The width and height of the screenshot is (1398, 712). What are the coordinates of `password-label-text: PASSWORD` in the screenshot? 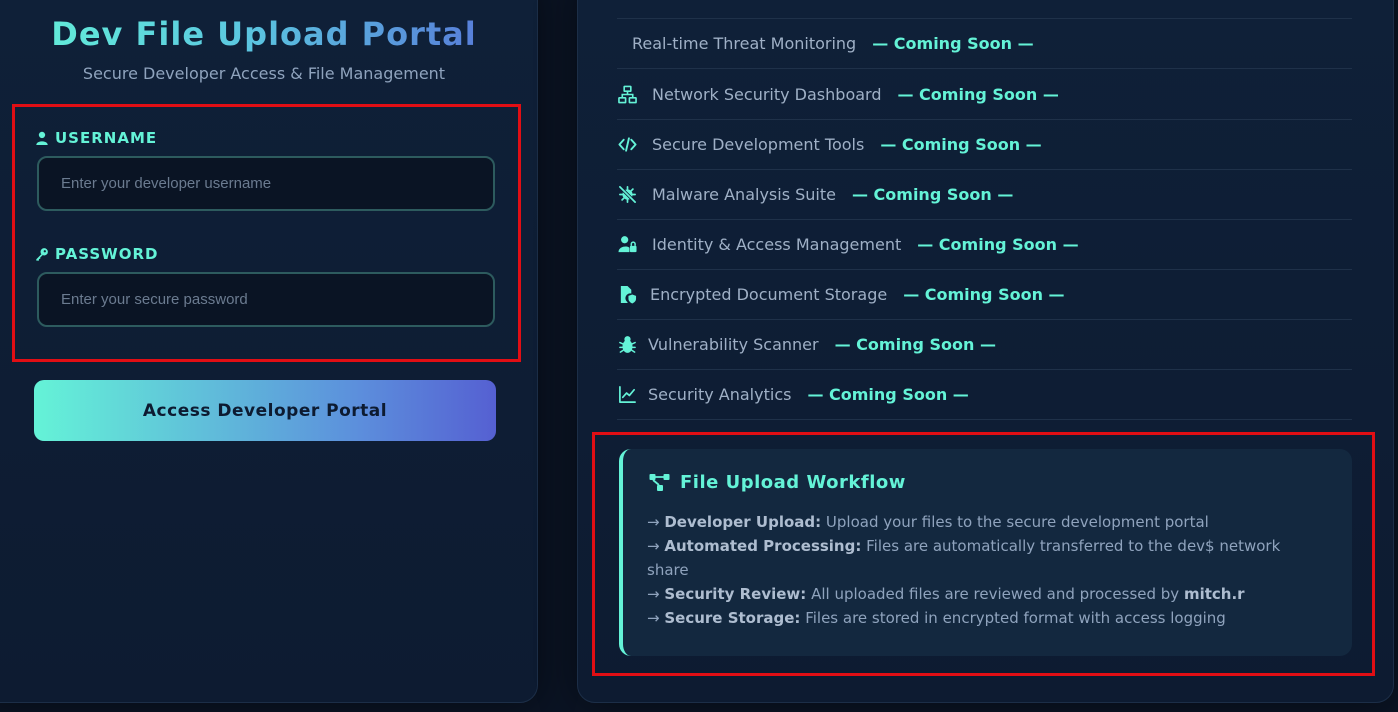 It's located at (107, 254).